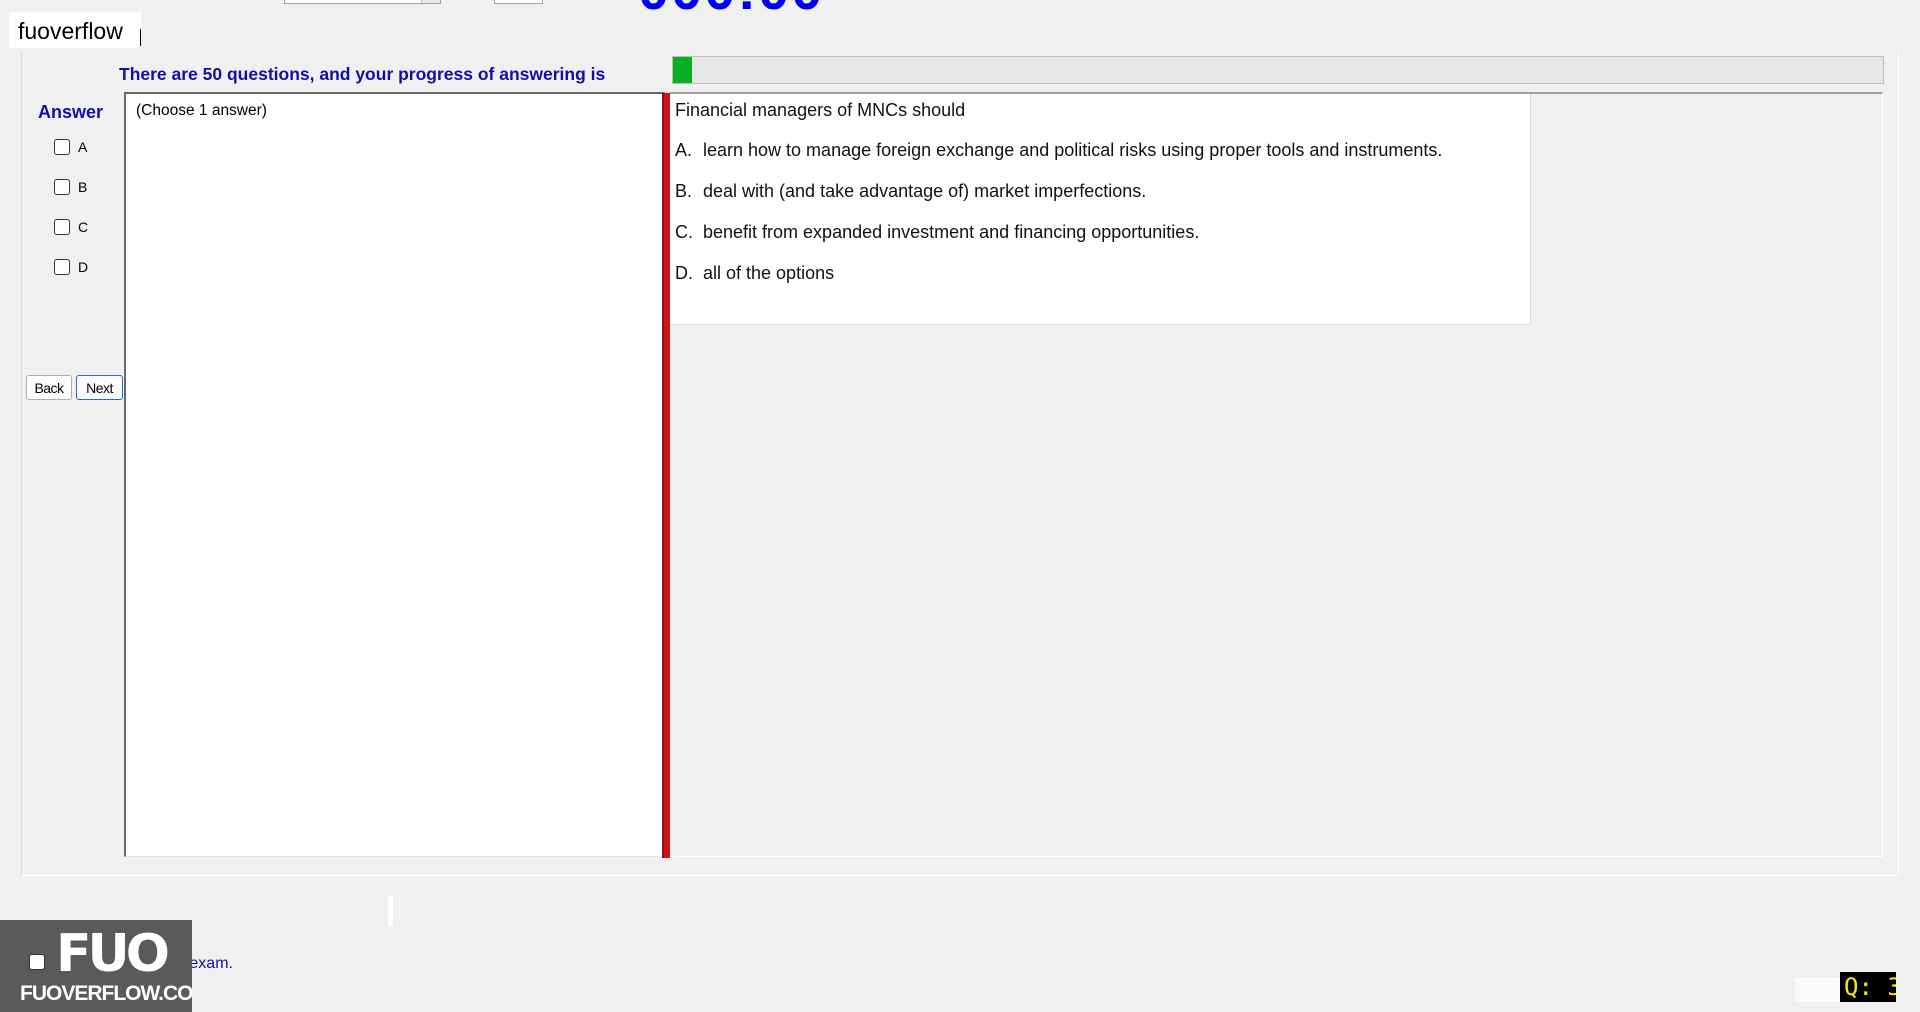 This screenshot has width=1920, height=1012. I want to click on choice-d: D. all of the options, so click(754, 273).